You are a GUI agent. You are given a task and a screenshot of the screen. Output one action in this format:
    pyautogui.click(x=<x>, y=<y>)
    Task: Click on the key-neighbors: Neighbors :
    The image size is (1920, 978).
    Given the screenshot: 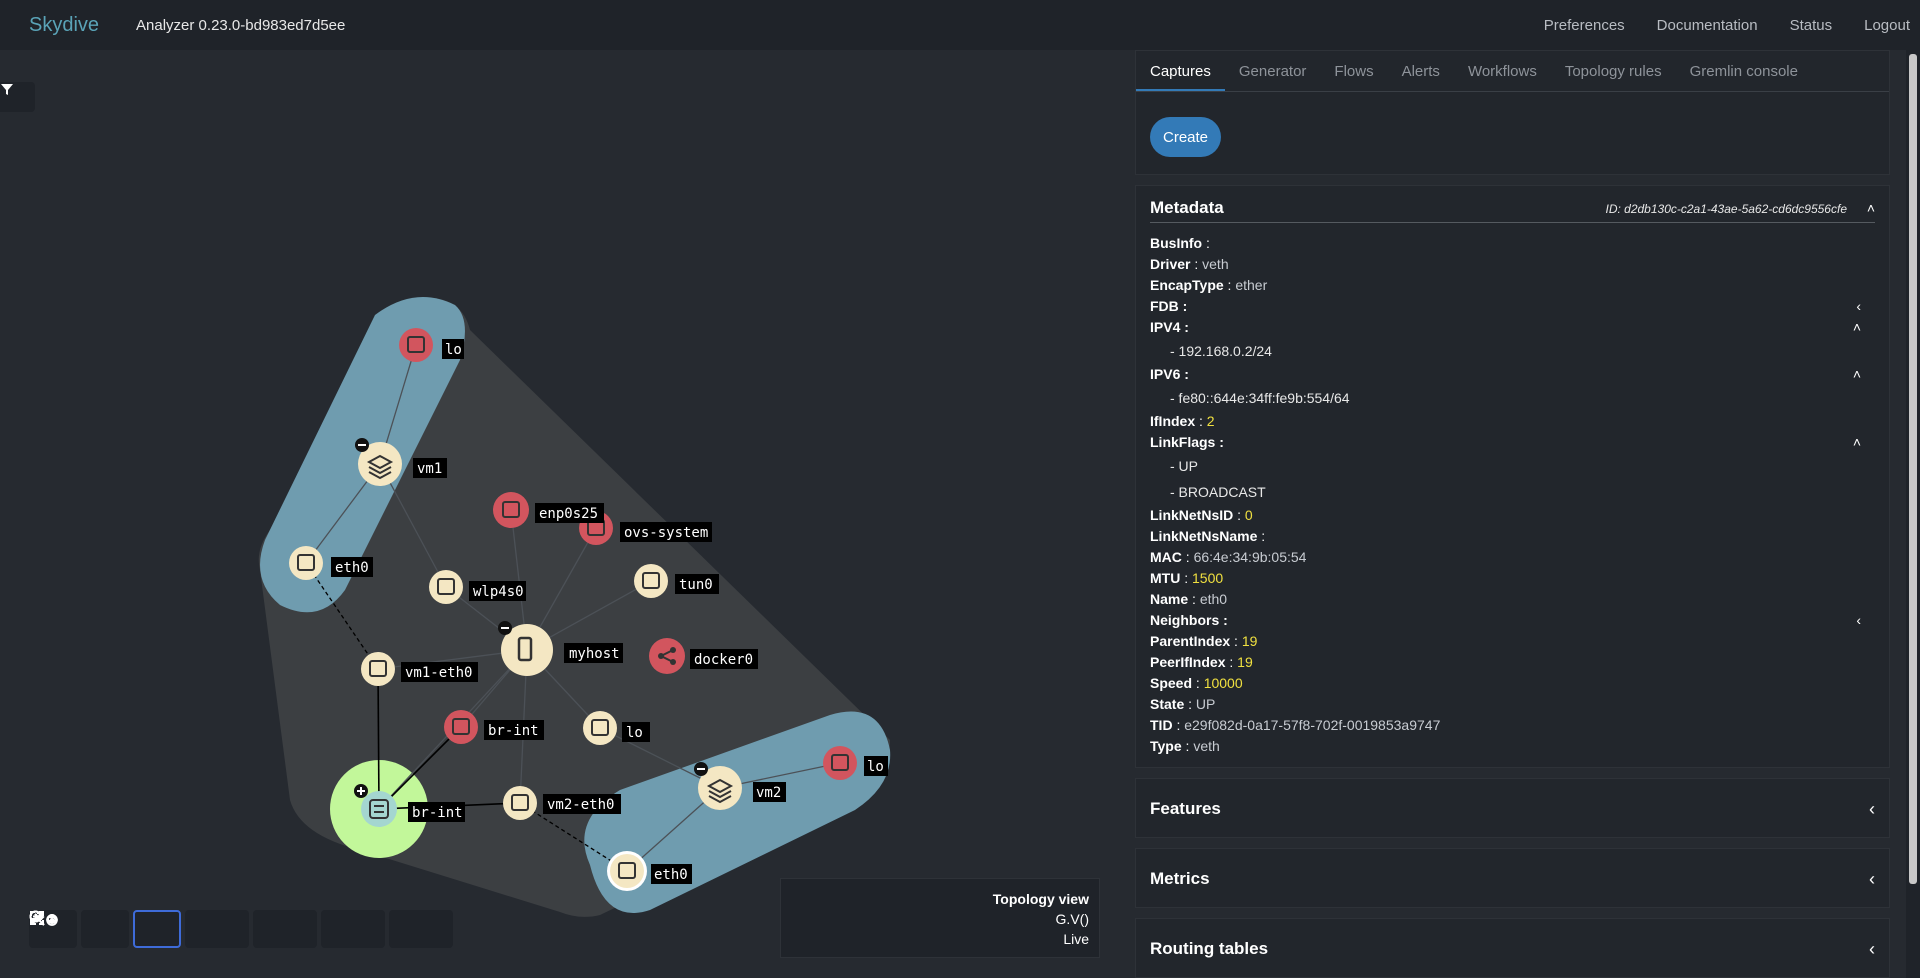 What is the action you would take?
    pyautogui.click(x=1189, y=620)
    